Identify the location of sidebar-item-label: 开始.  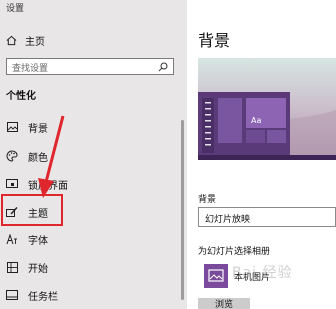
(38, 269).